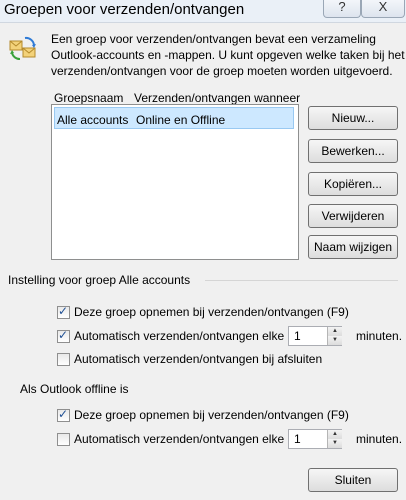 The width and height of the screenshot is (406, 500). I want to click on auto-send-receive-label: Automatisch verzenden/ontvangen elke, so click(179, 336).